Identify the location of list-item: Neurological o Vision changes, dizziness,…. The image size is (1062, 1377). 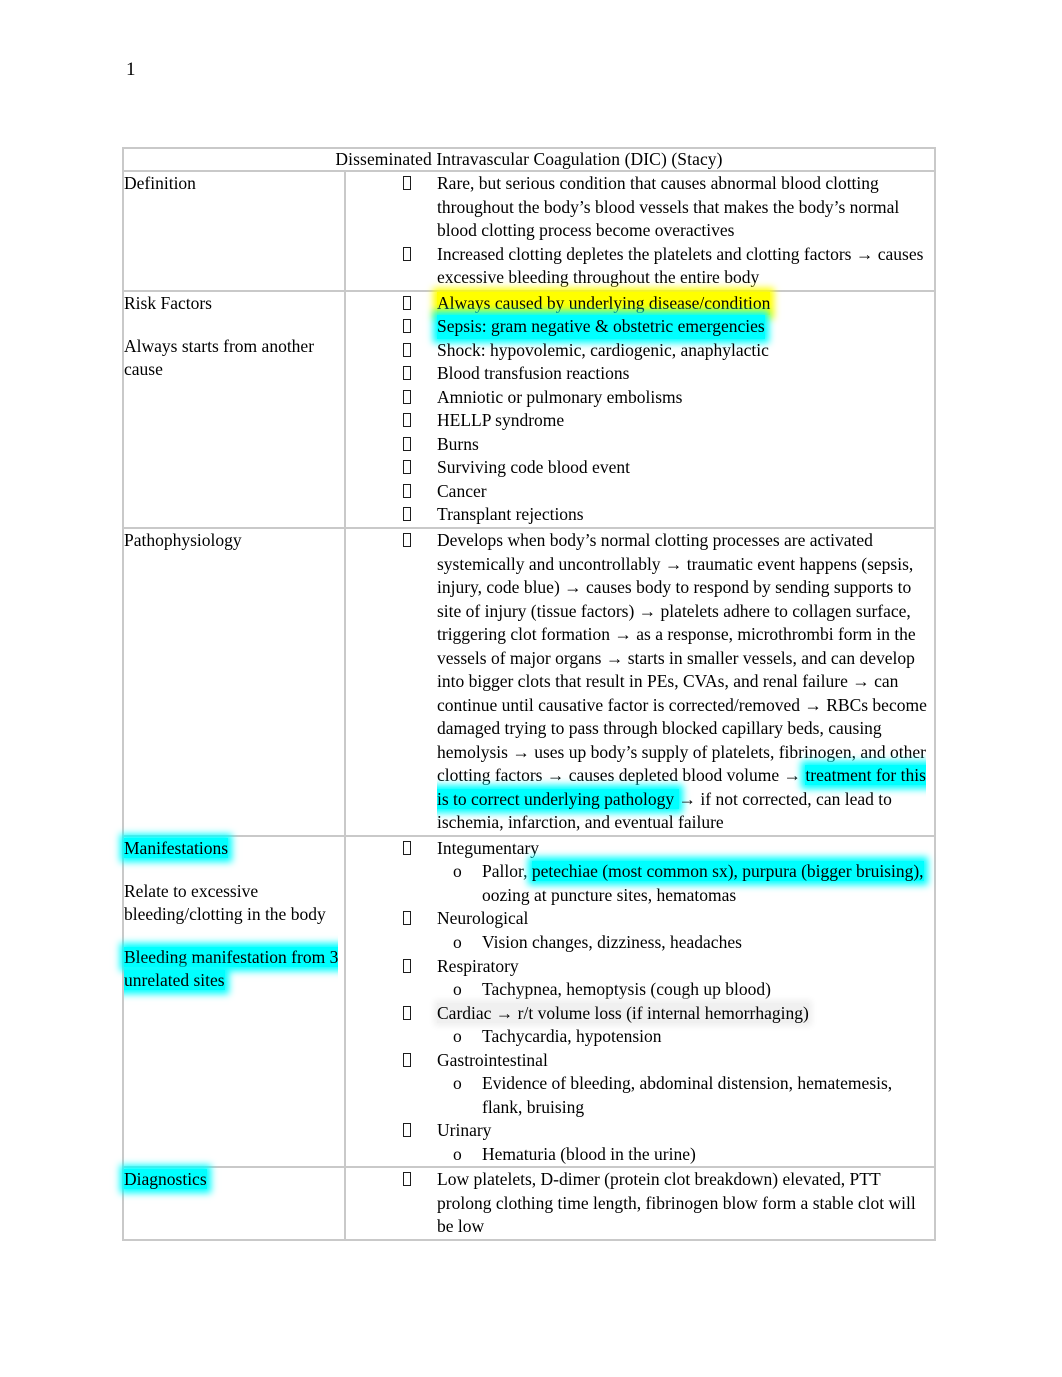
(640, 930).